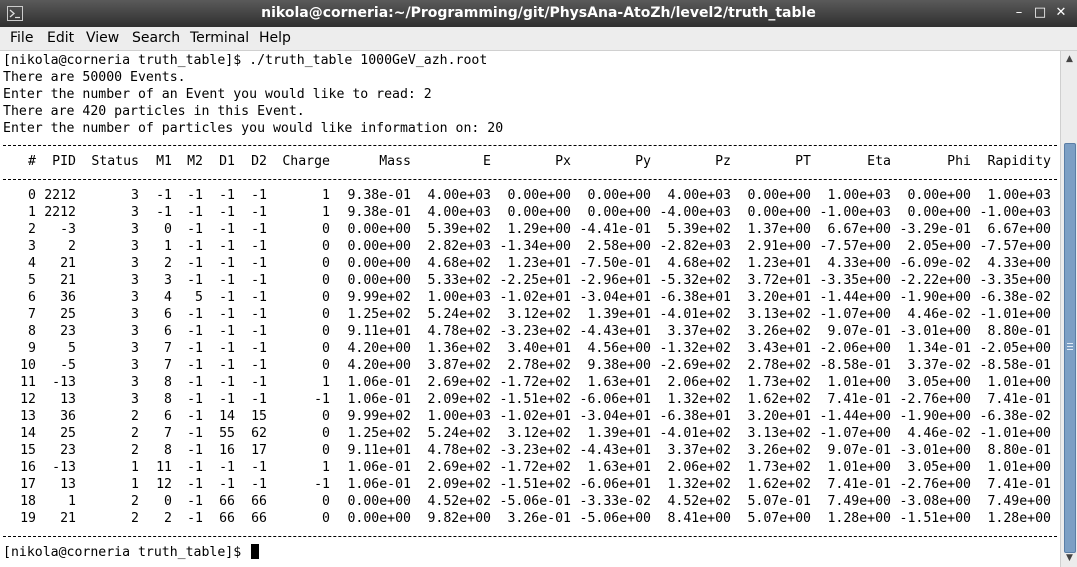 This screenshot has width=1077, height=567. I want to click on shell-prompt: [nikola@corneria truth_table]$, so click(131, 552).